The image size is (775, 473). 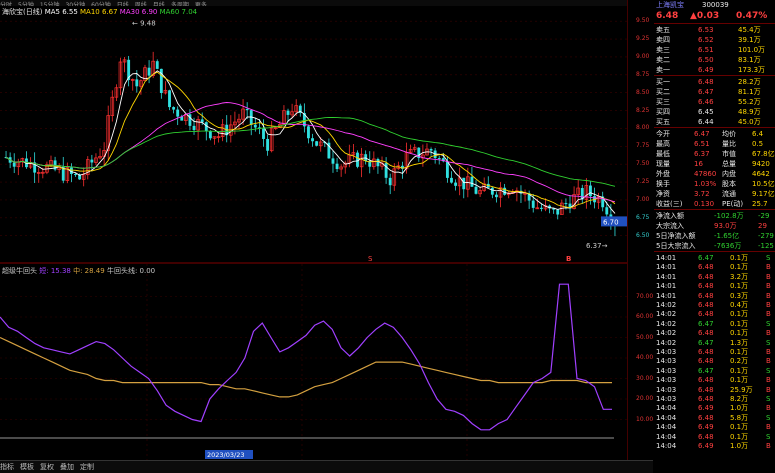 What do you see at coordinates (67, 467) in the screenshot?
I see `toolbar-item-3: 叠加` at bounding box center [67, 467].